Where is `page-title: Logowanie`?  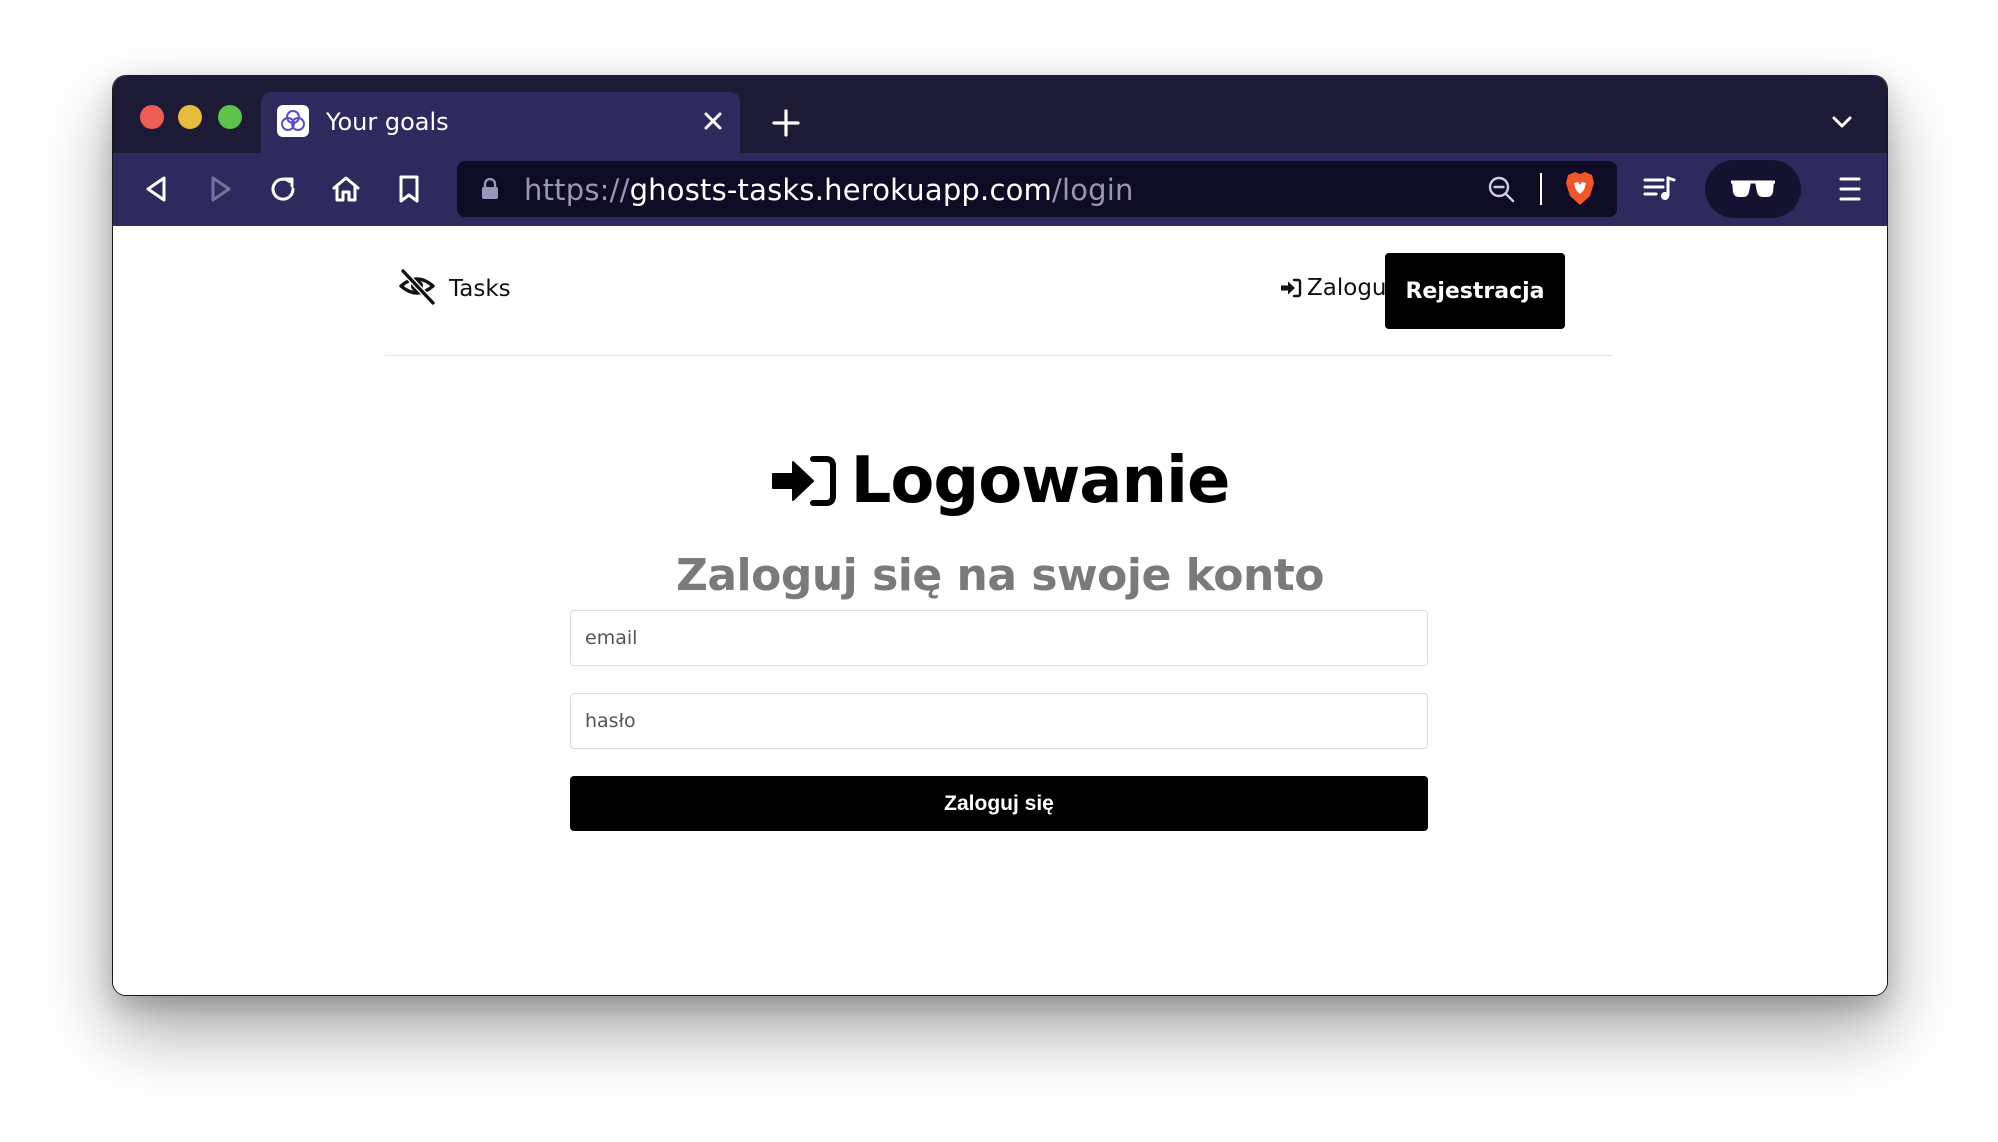
page-title: Logowanie is located at coordinates (1000, 481).